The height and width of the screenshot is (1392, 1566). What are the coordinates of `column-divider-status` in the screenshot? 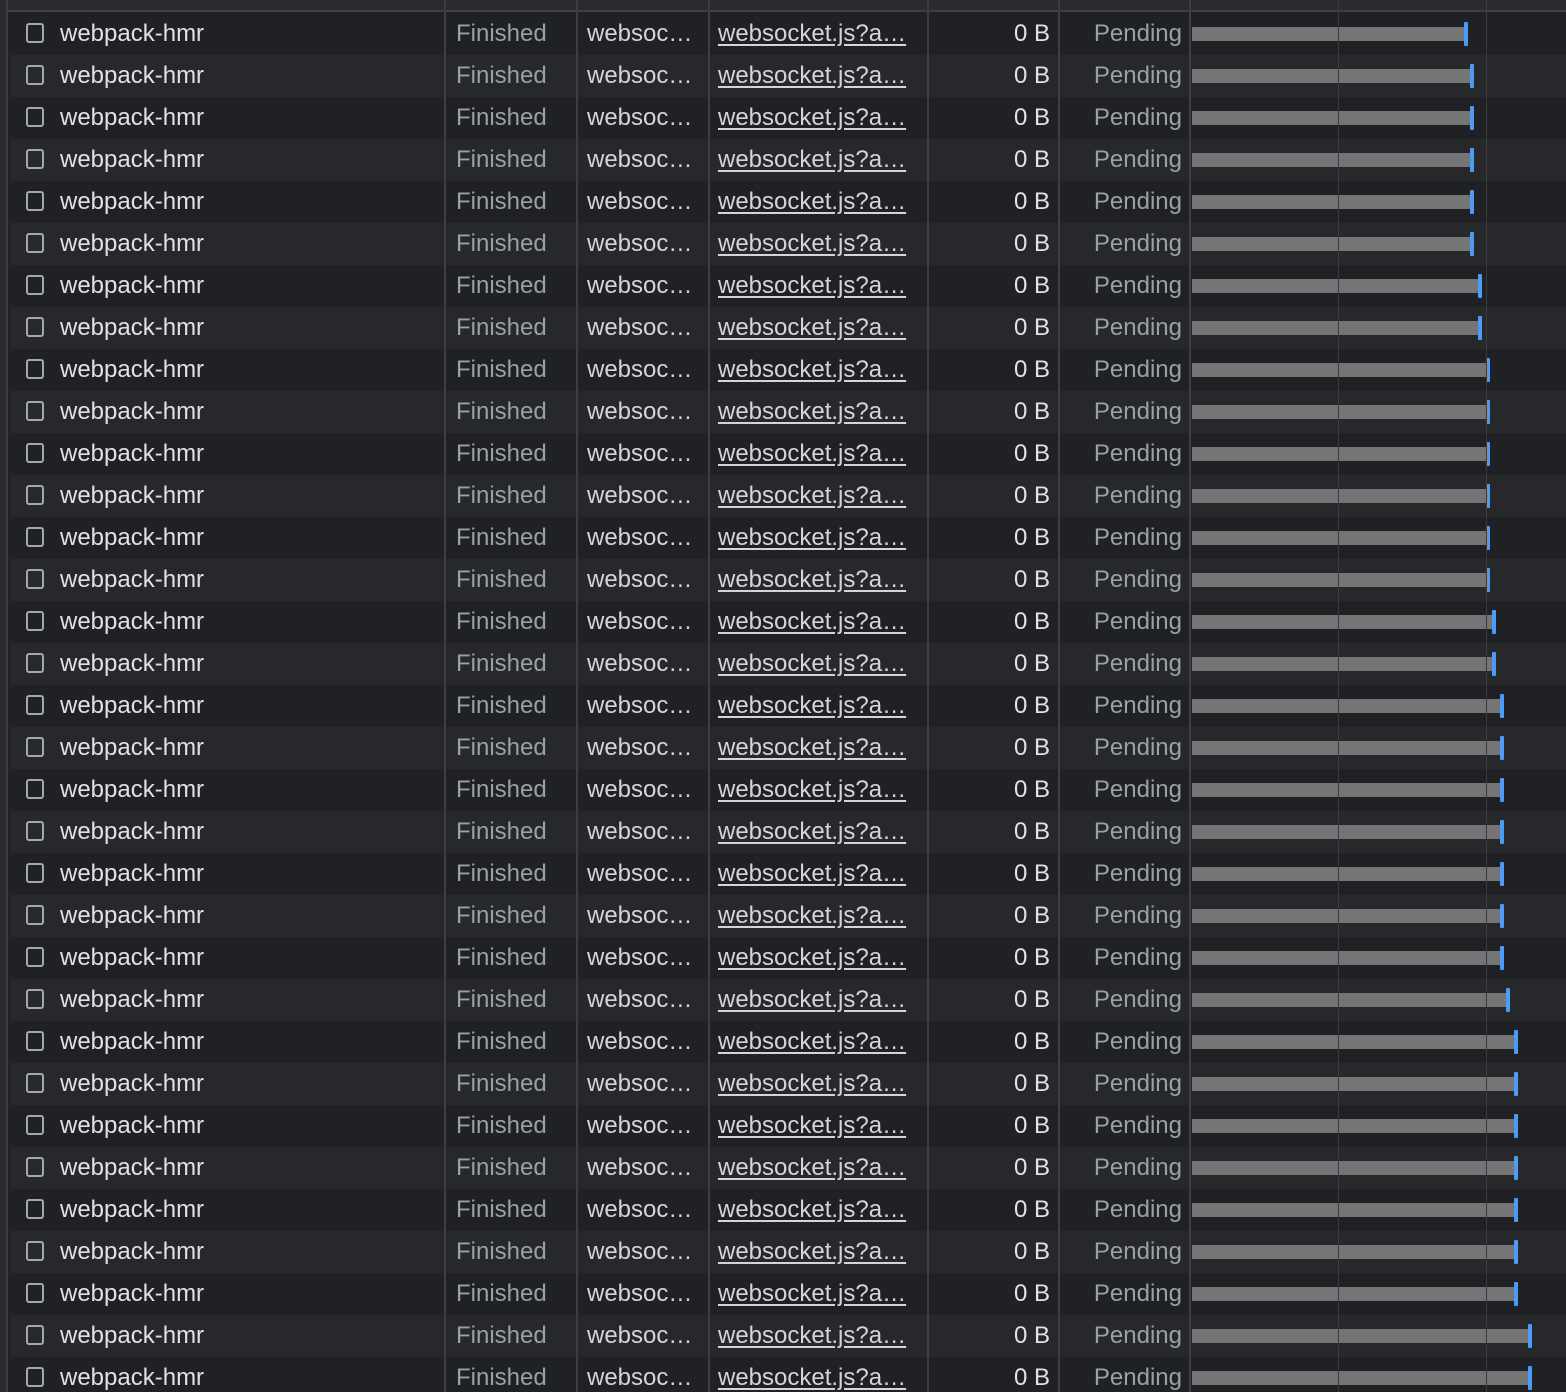 It's located at (577, 696).